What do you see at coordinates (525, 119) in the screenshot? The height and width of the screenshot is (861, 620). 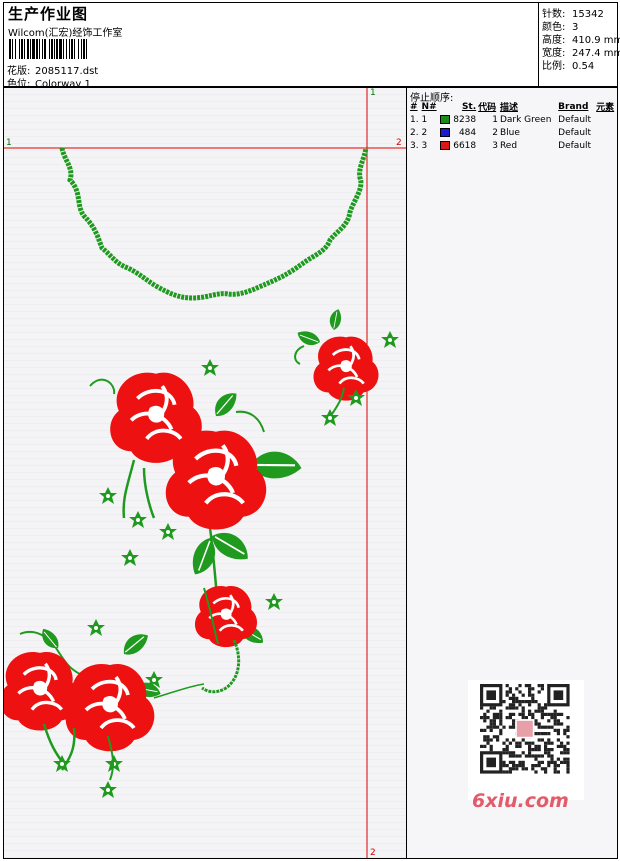 I see `row-description: Dark Green` at bounding box center [525, 119].